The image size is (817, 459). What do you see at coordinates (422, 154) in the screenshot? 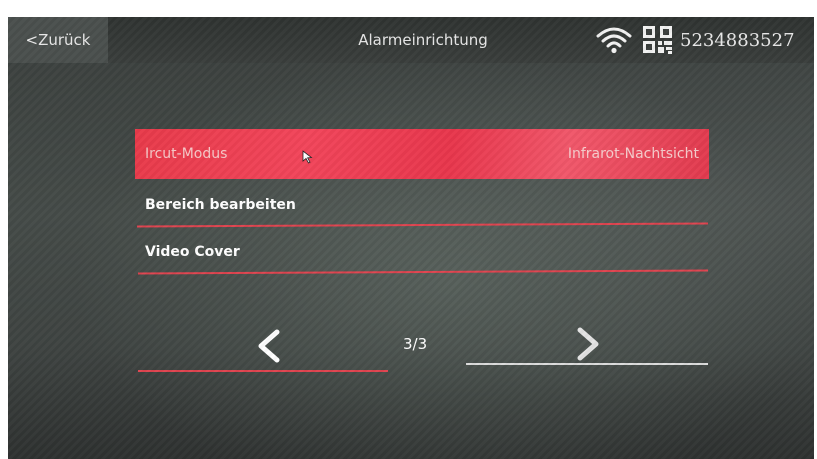
I see `menu-item-ircut-mode: Ircut-Modus Infrarot-Nachtsicht` at bounding box center [422, 154].